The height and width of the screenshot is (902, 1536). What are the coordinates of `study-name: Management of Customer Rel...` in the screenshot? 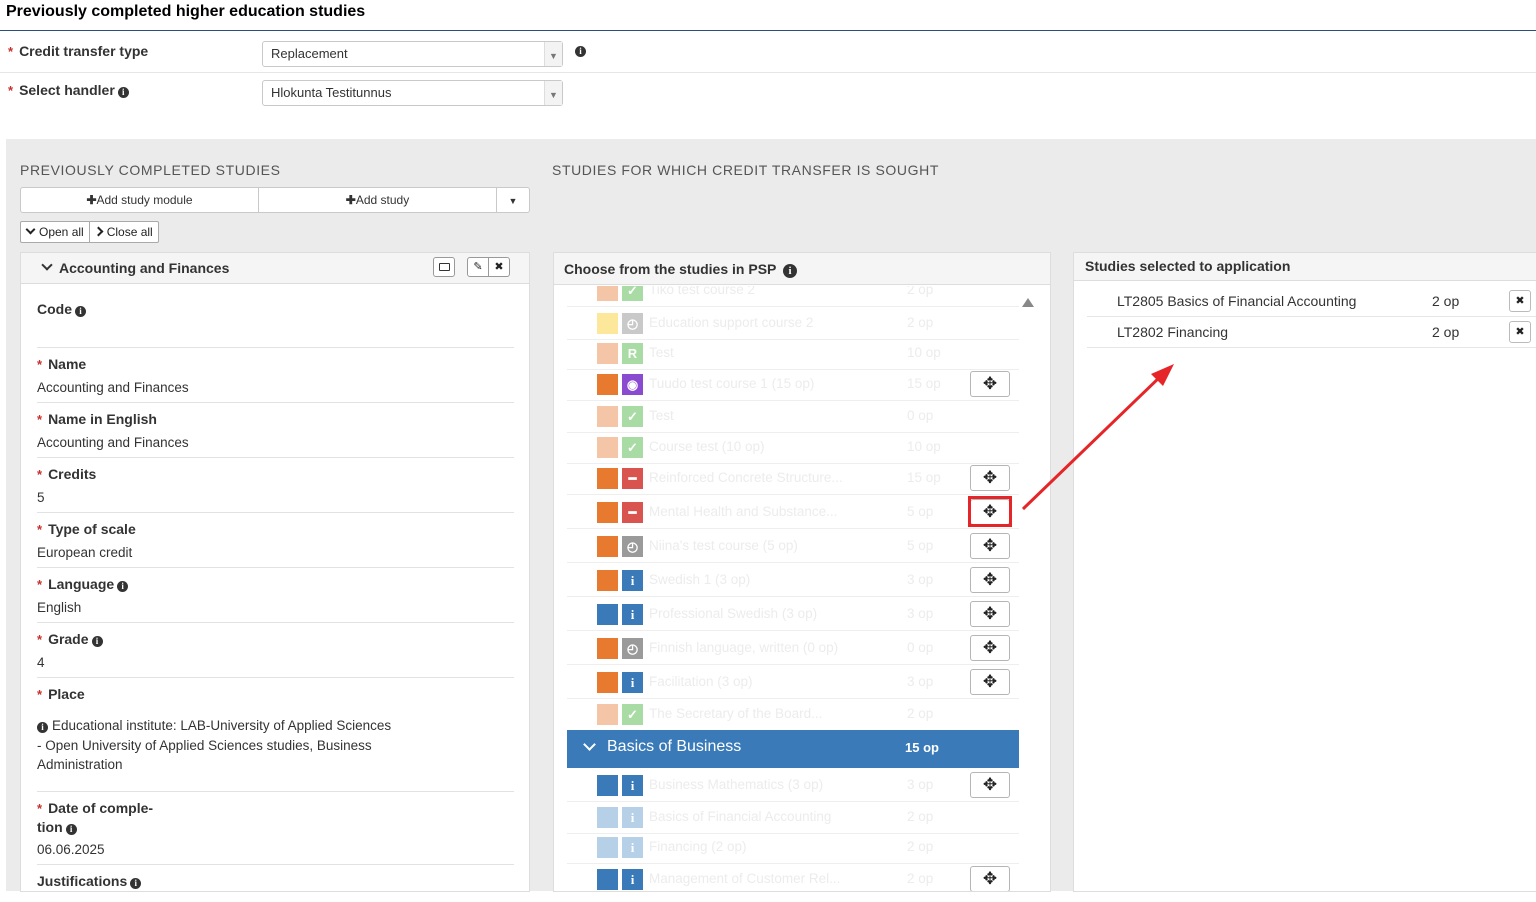 It's located at (745, 878).